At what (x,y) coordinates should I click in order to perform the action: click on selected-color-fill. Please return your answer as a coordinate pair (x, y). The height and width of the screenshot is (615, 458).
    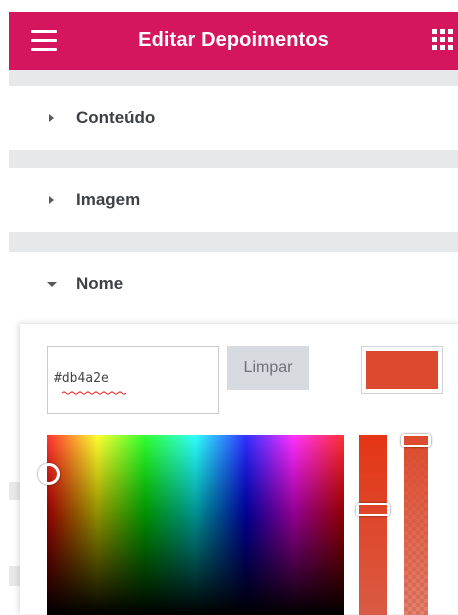
    Looking at the image, I should click on (402, 370).